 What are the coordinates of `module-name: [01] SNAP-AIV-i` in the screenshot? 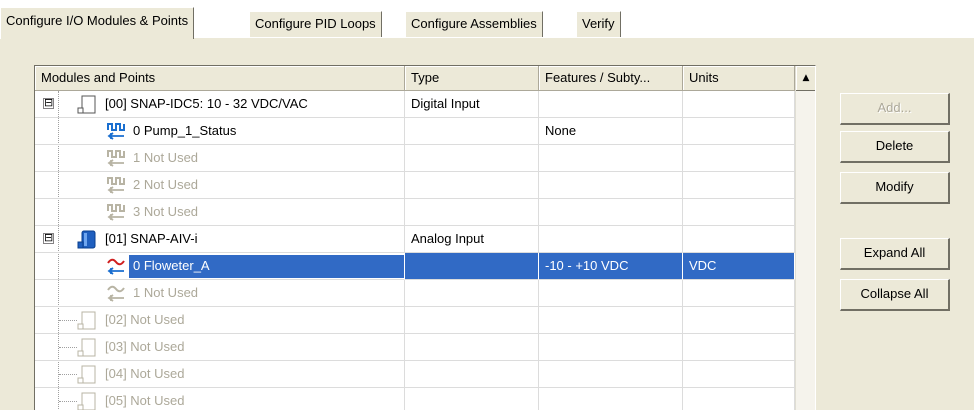 It's located at (151, 238).